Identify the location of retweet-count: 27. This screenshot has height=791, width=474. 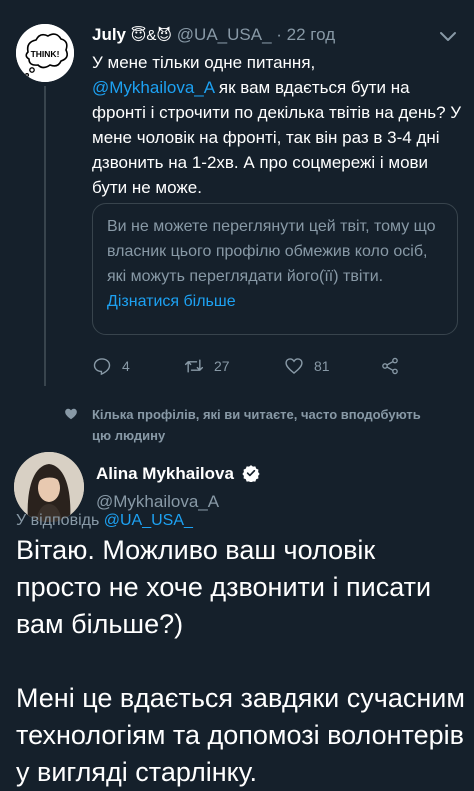
(222, 366).